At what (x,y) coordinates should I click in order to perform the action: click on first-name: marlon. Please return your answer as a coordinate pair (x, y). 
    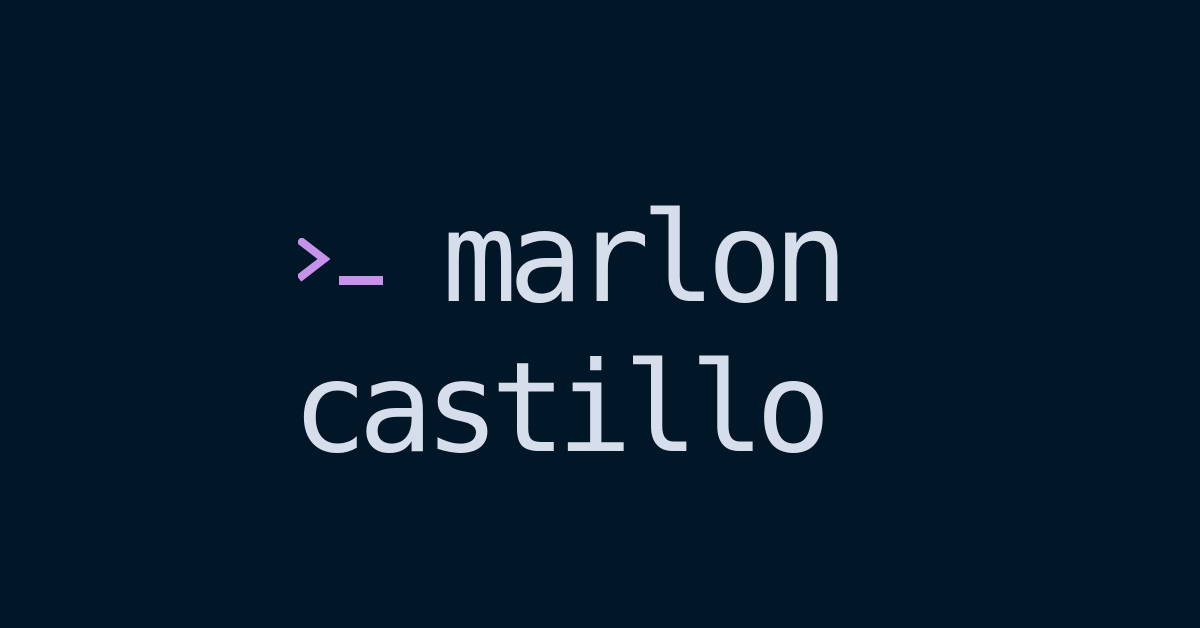
    Looking at the image, I should click on (645, 258).